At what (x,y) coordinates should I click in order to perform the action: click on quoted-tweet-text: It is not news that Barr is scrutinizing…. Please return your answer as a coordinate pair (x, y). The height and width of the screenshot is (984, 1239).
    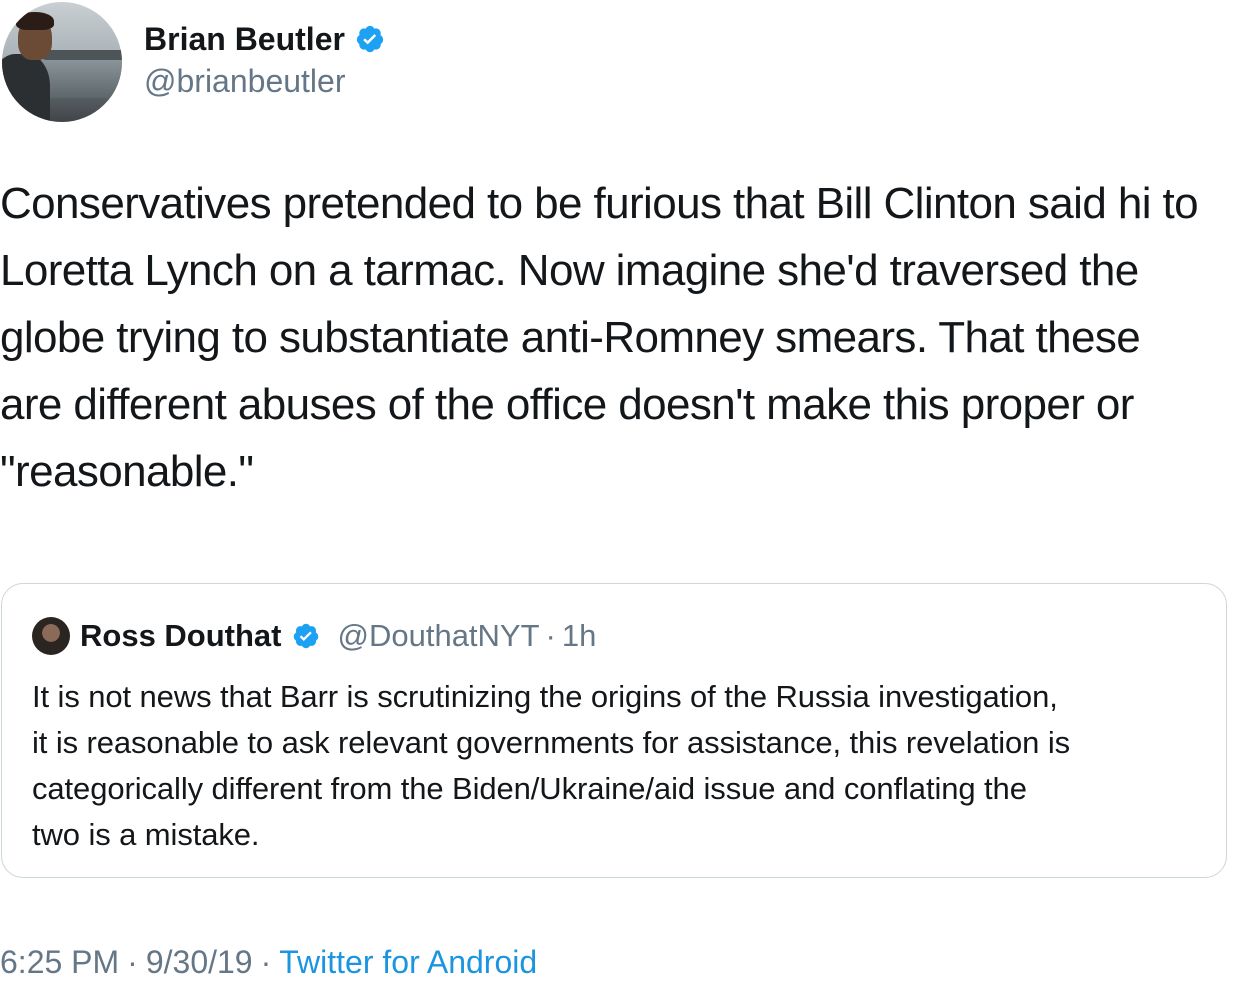
    Looking at the image, I should click on (551, 765).